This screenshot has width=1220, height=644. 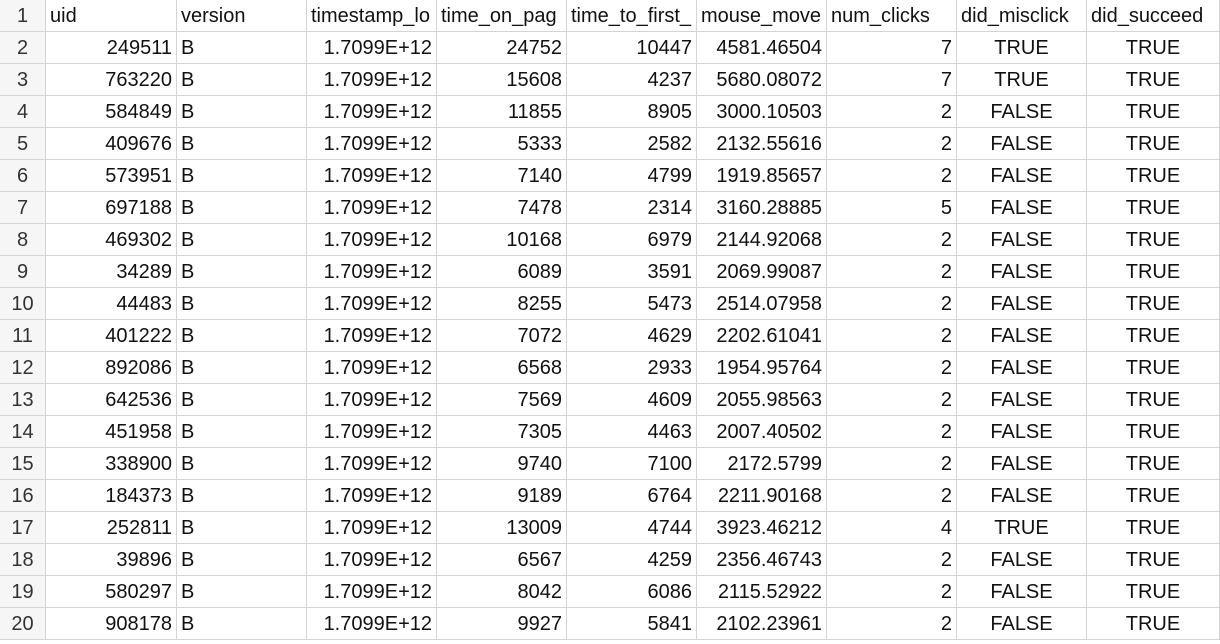 What do you see at coordinates (892, 16) in the screenshot?
I see `column-header-cell: num_clicks` at bounding box center [892, 16].